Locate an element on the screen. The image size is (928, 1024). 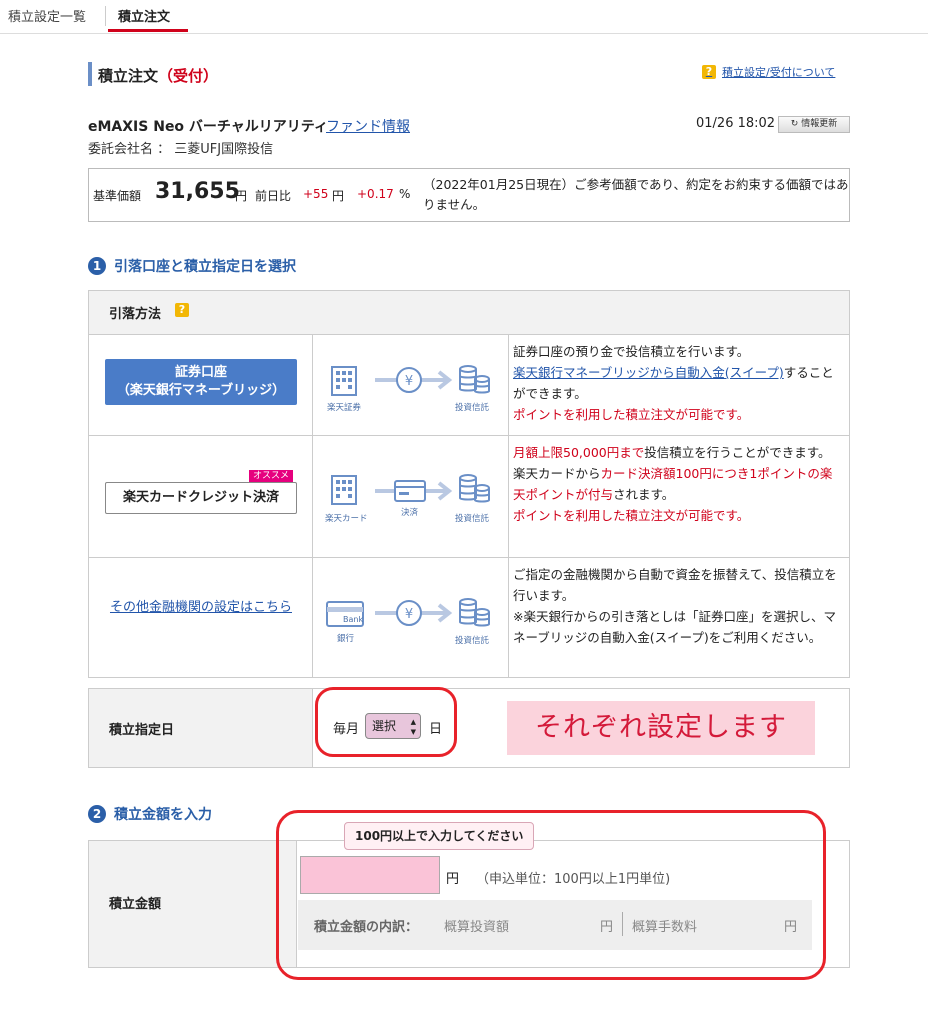
fund-info-link: ファンド情報 is located at coordinates (368, 126).